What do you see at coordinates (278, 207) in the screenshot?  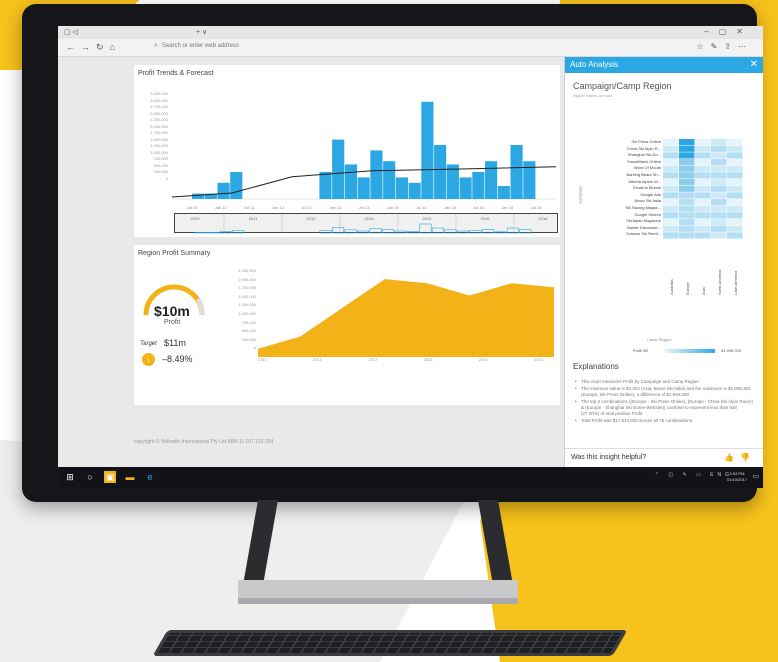 I see `x-tick-label: Jan 12` at bounding box center [278, 207].